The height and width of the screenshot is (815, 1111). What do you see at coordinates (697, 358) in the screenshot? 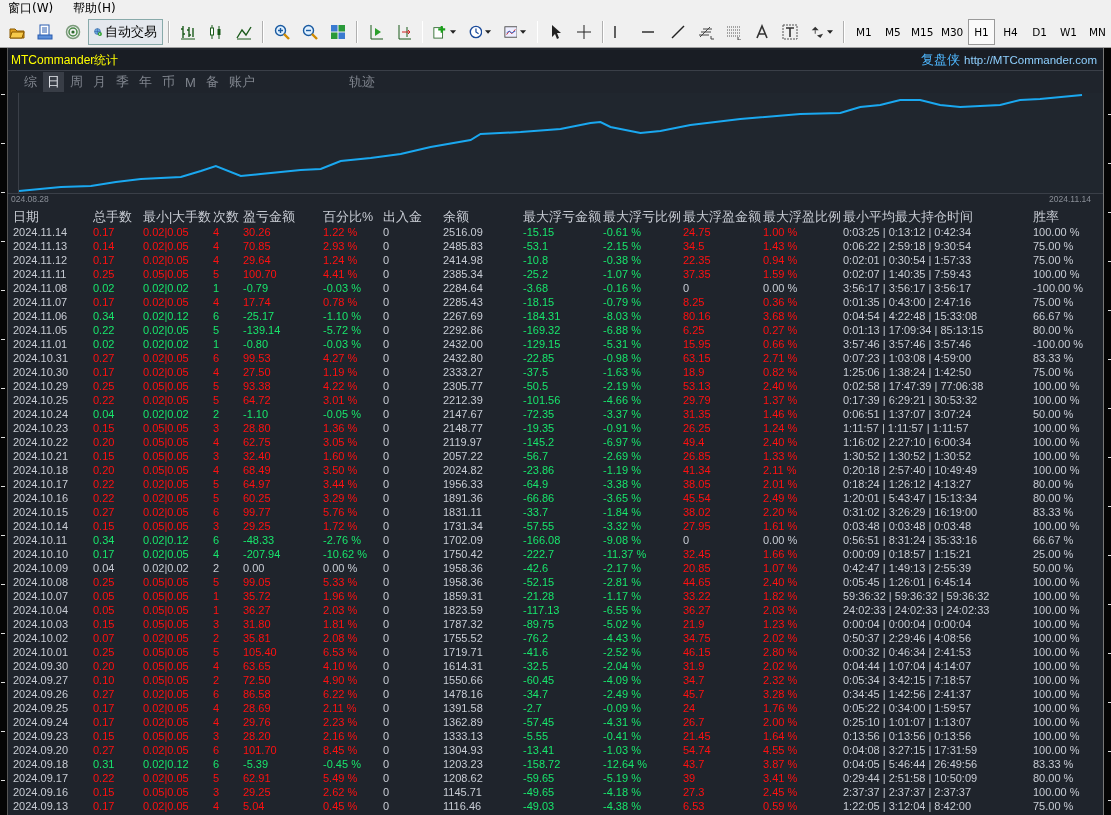
I see `table-cell-text: 63.15` at bounding box center [697, 358].